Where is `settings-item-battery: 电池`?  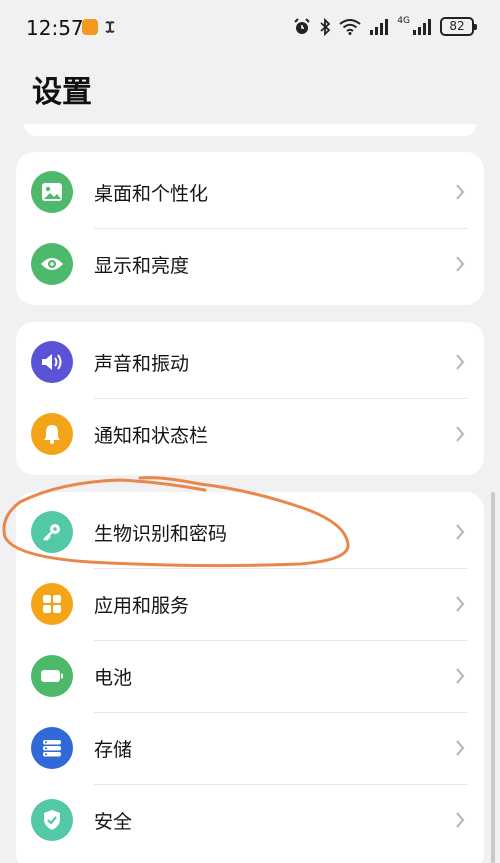 settings-item-battery: 电池 is located at coordinates (250, 676).